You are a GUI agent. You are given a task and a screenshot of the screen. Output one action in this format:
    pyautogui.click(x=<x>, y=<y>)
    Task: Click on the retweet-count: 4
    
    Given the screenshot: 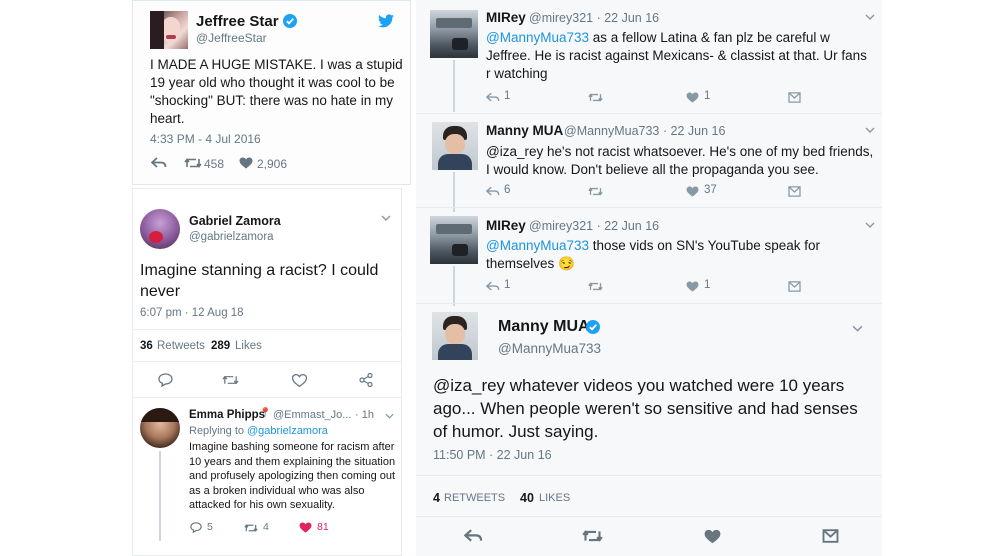 What is the action you would take?
    pyautogui.click(x=266, y=527)
    